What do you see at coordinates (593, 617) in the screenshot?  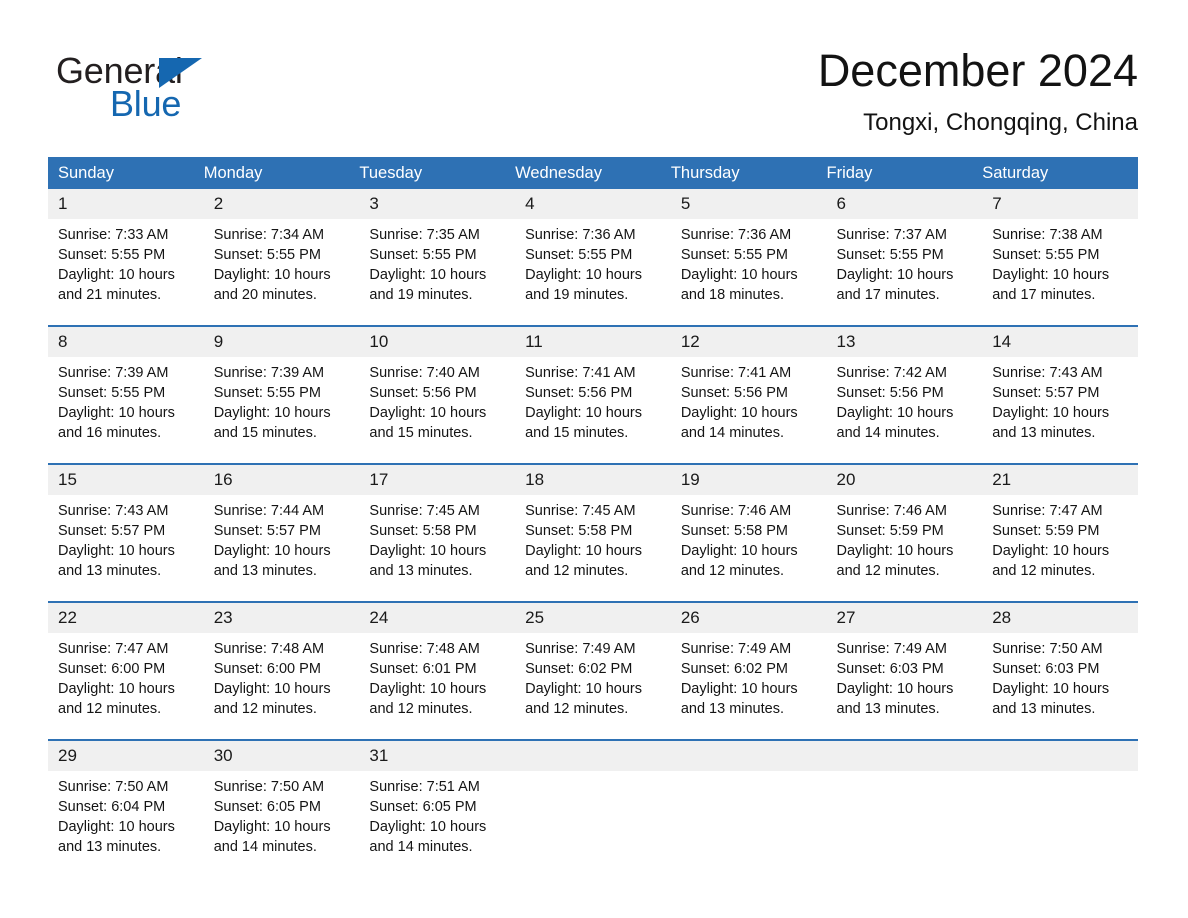 I see `day-number: 25` at bounding box center [593, 617].